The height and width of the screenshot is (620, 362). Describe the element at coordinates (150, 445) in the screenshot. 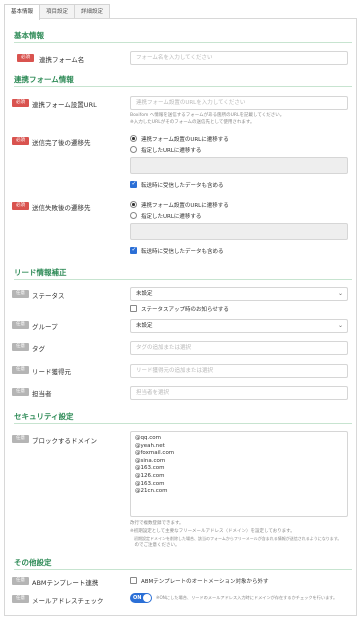

I see `domain-line: @yeah.net` at that location.